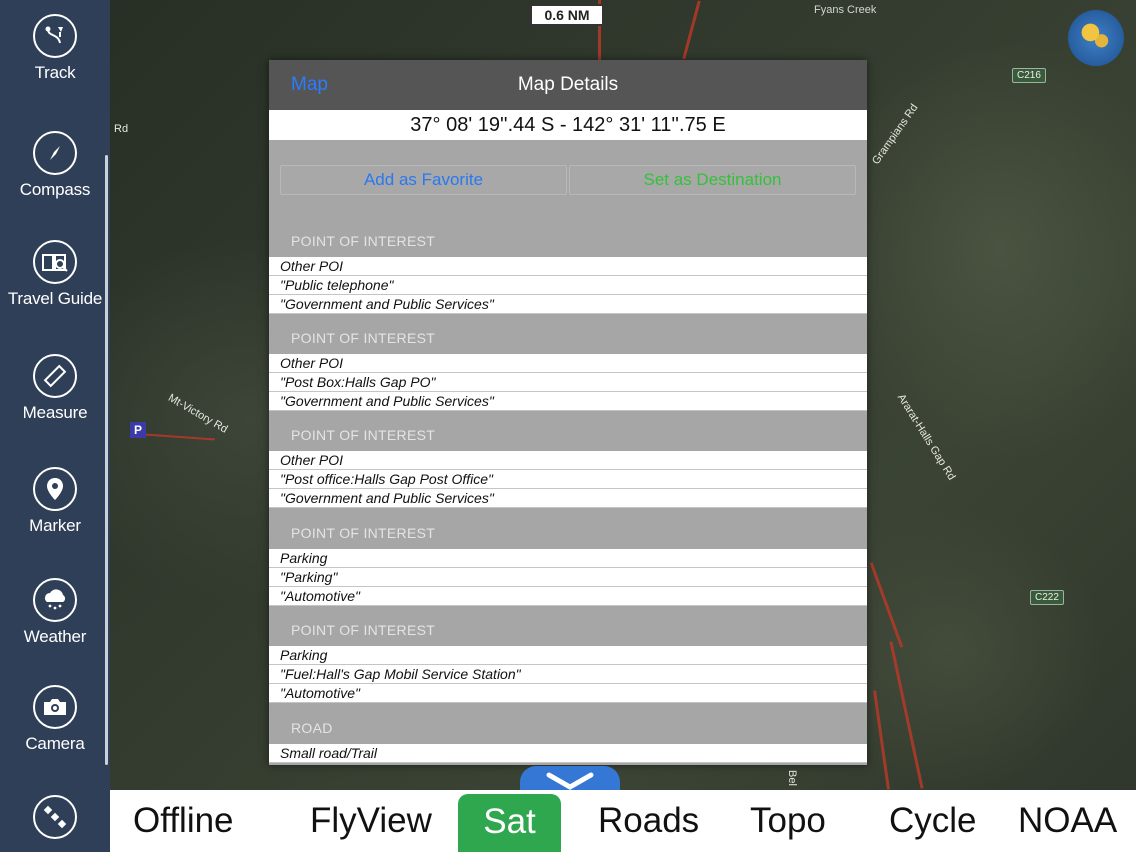 Image resolution: width=1136 pixels, height=852 pixels. What do you see at coordinates (183, 821) in the screenshot?
I see `map-type-offline: Offline` at bounding box center [183, 821].